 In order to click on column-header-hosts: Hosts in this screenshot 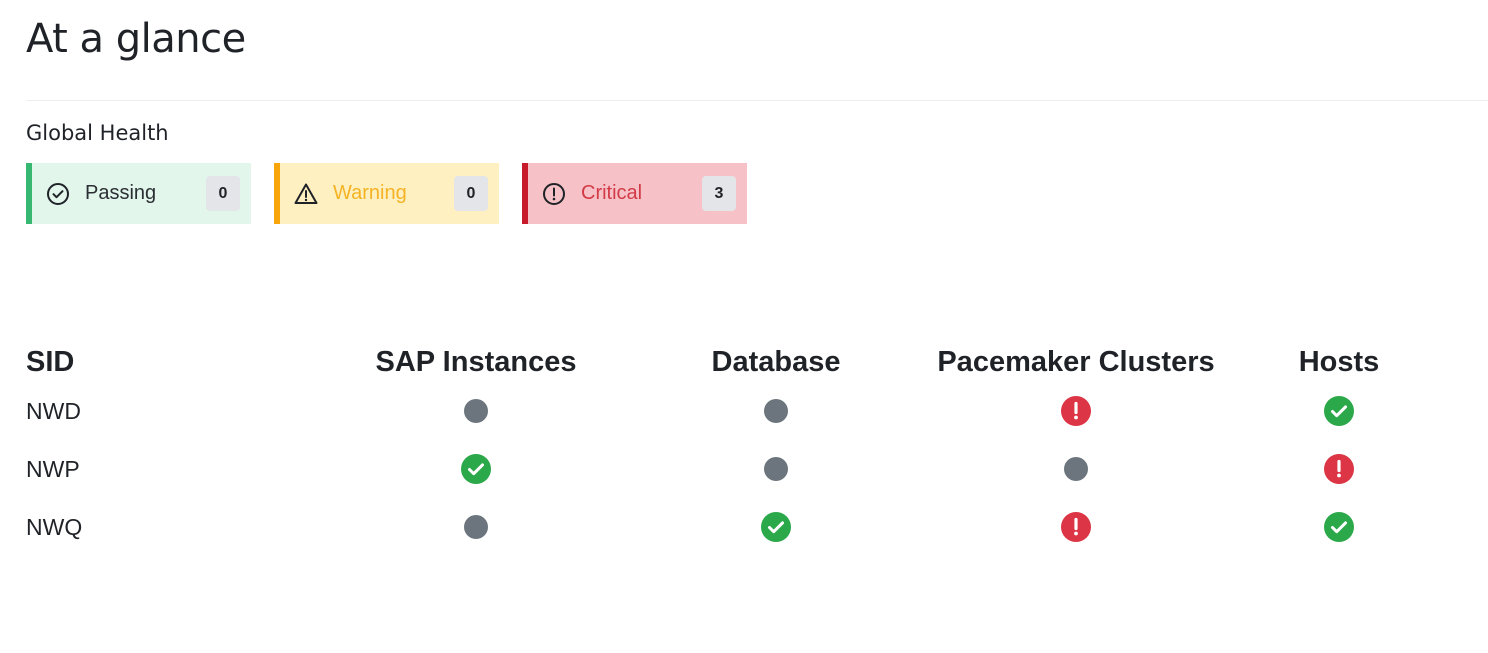, I will do `click(1339, 361)`.